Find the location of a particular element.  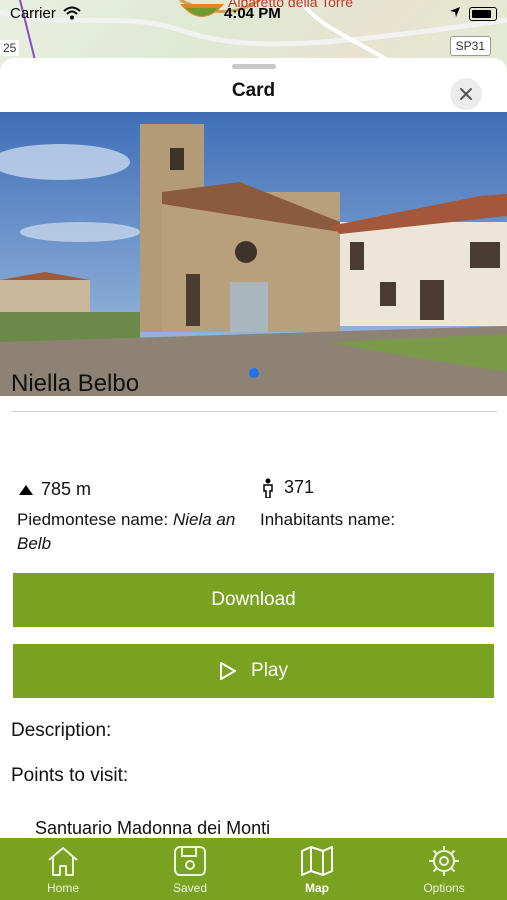

tab-options-label: Options is located at coordinates (444, 888).